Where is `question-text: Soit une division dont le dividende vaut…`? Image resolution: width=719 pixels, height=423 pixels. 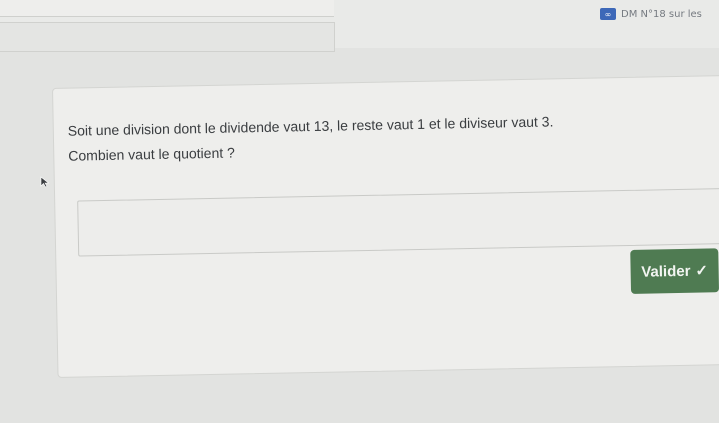 question-text: Soit une division dont le dividende vaut… is located at coordinates (311, 138).